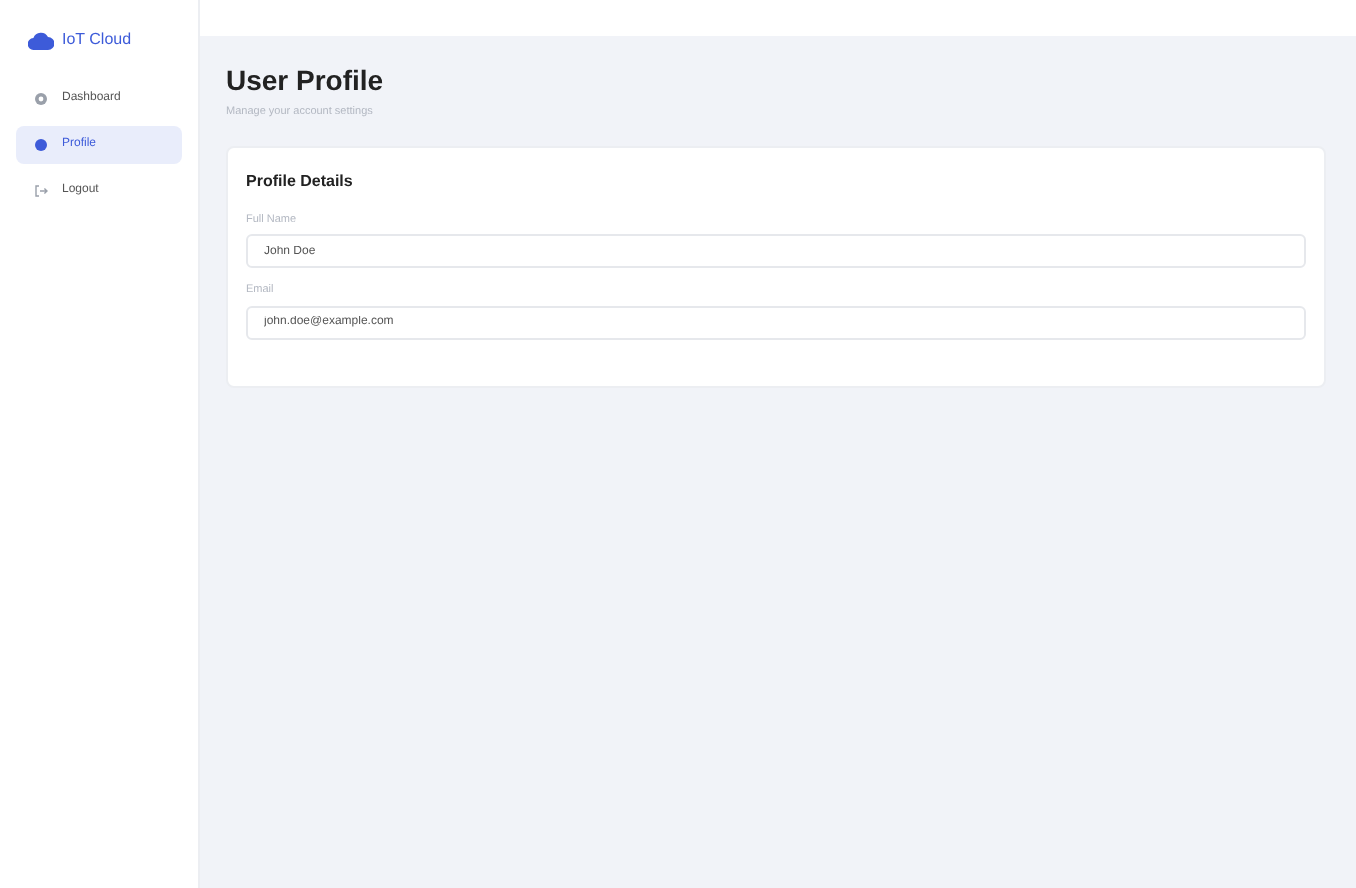 The width and height of the screenshot is (1356, 888). Describe the element at coordinates (306, 81) in the screenshot. I see `page-title: User Profile` at that location.